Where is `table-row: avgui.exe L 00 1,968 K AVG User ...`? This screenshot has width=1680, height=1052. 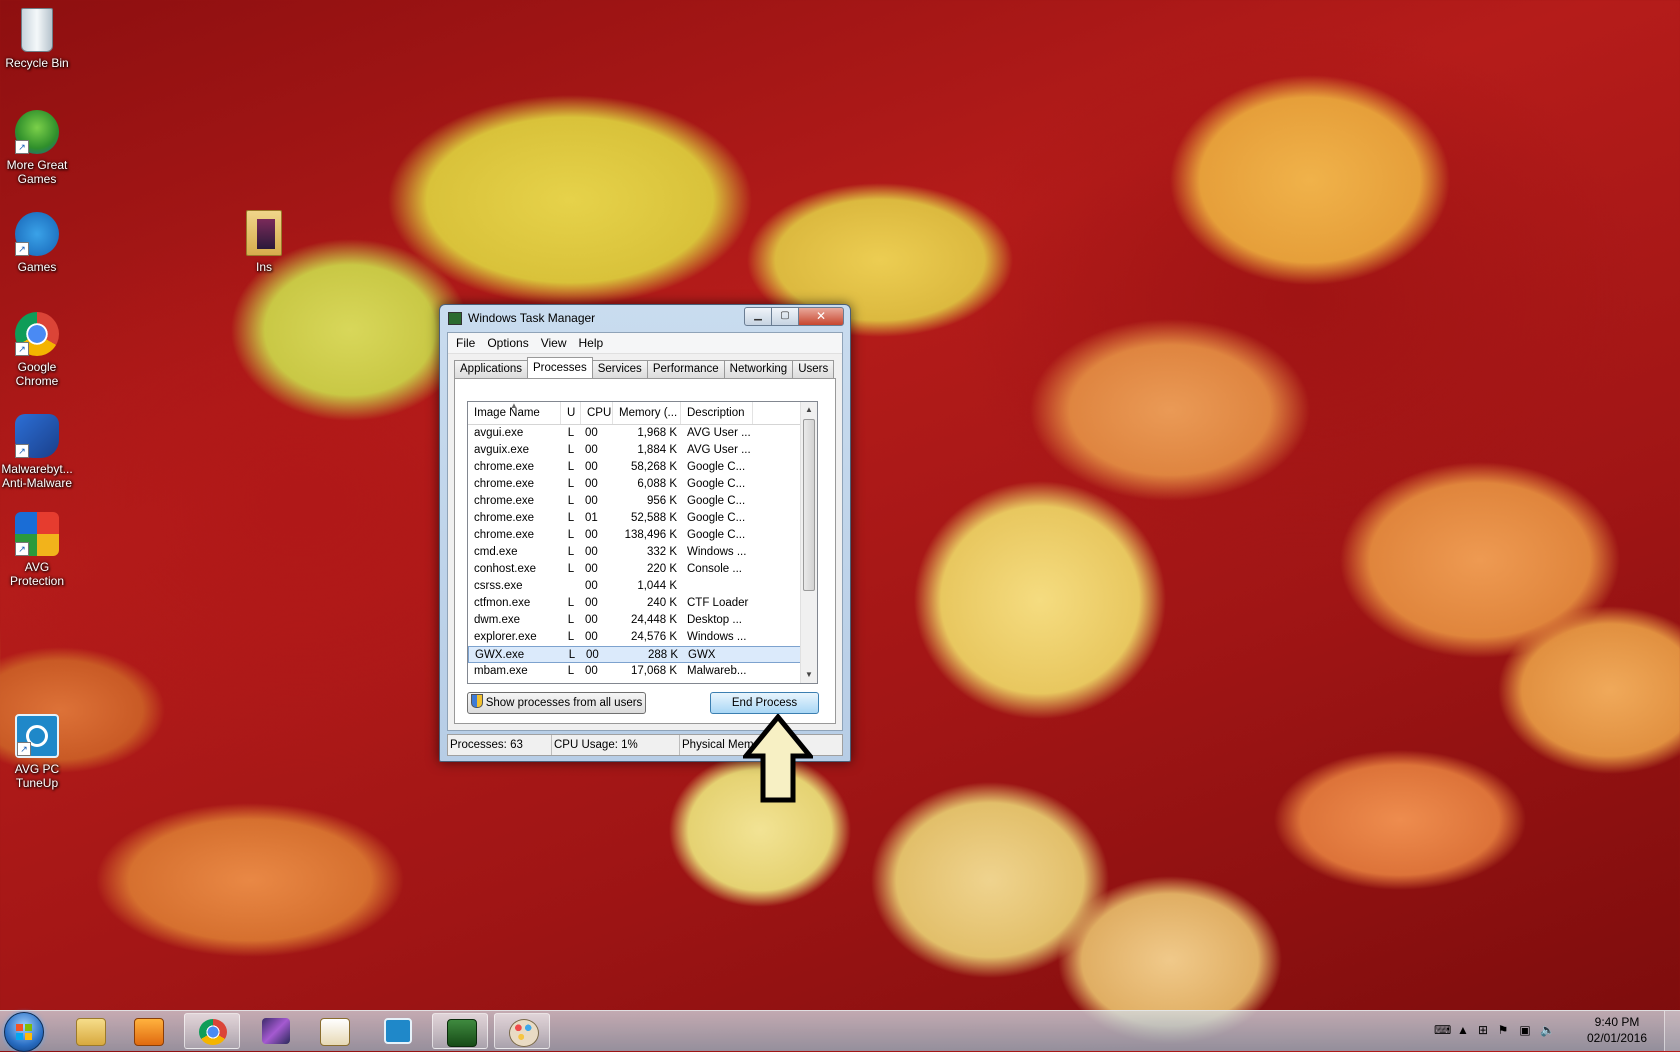 table-row: avgui.exe L 00 1,968 K AVG User ... is located at coordinates (634, 433).